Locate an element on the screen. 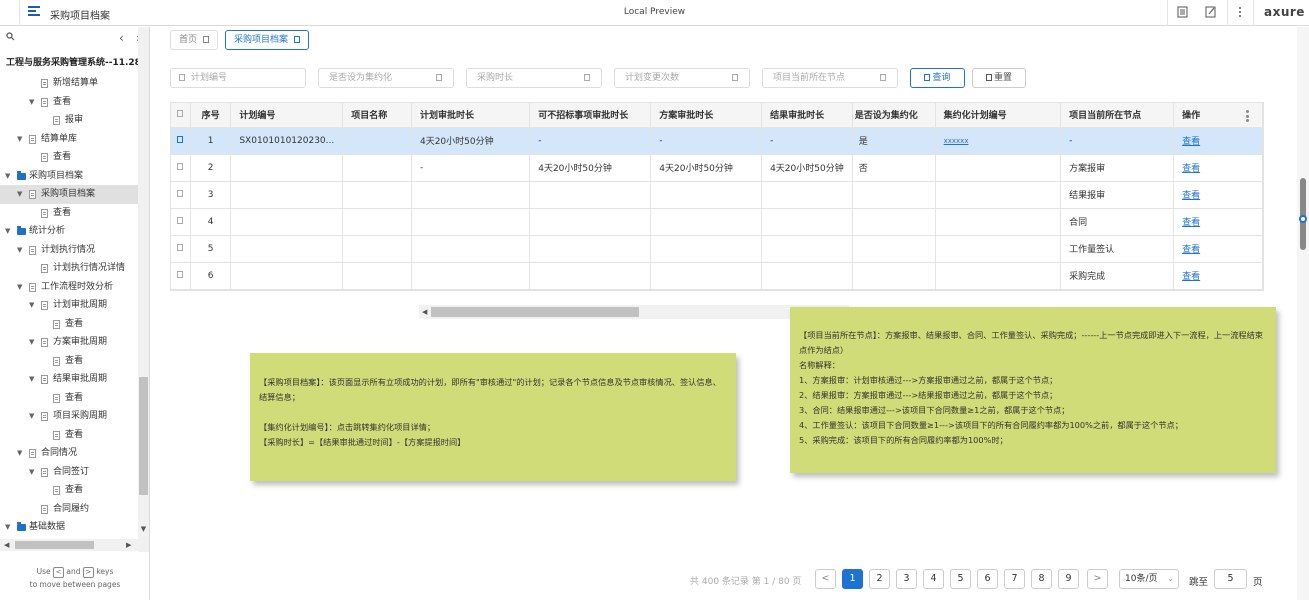  search-icon is located at coordinates (10, 38).